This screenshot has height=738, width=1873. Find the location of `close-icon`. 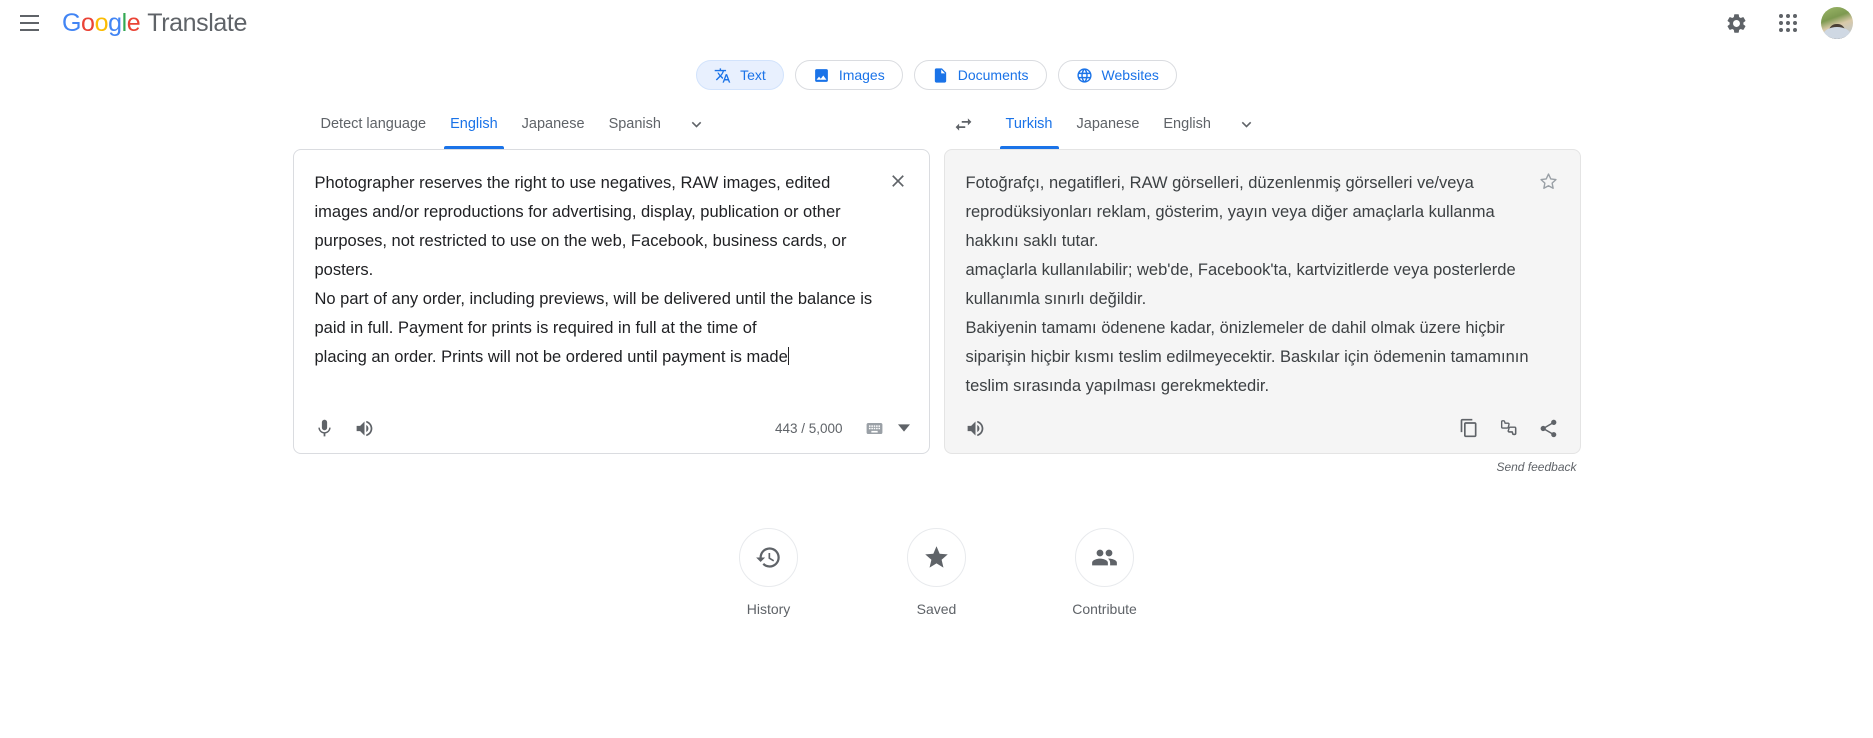

close-icon is located at coordinates (897, 181).